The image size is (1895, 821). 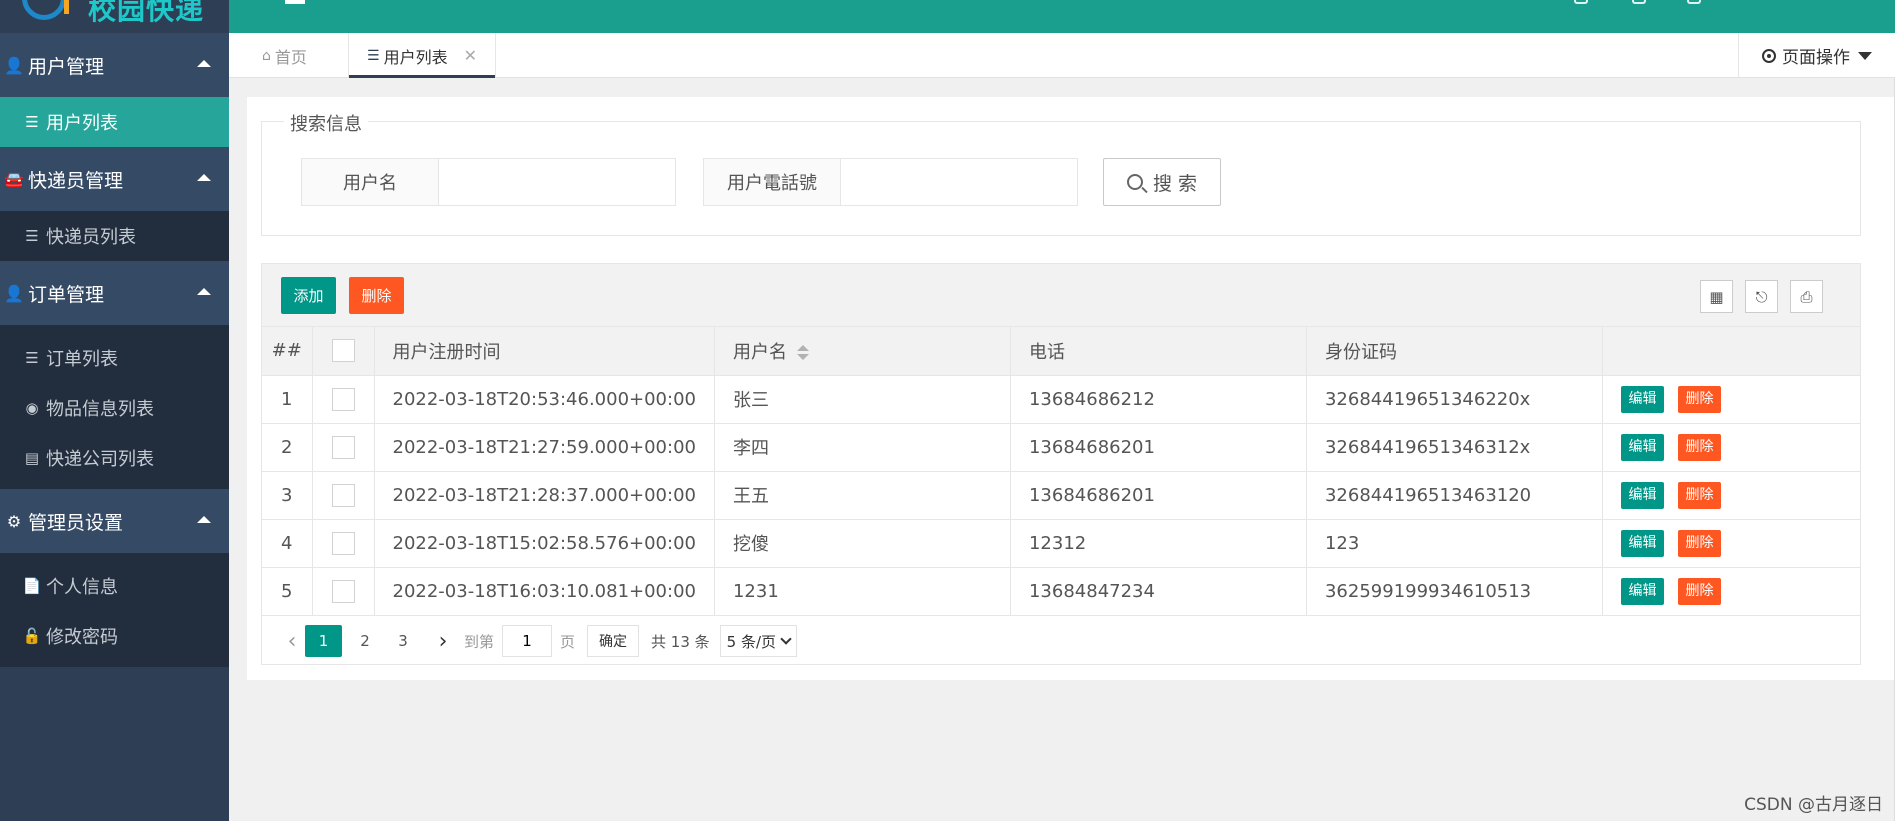 I want to click on goto-page-input, so click(x=527, y=641).